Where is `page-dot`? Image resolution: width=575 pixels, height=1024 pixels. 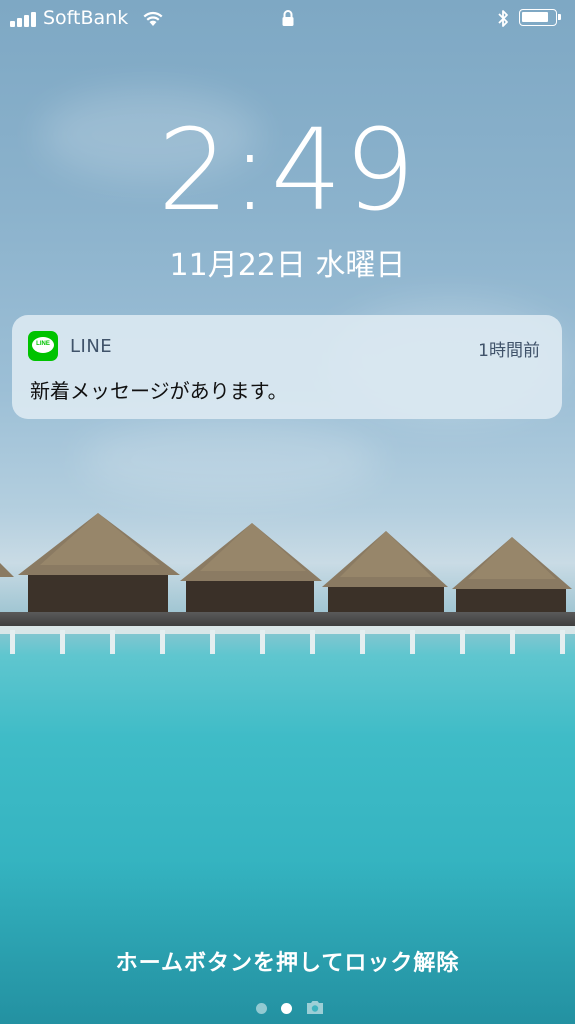
page-dot is located at coordinates (261, 1008).